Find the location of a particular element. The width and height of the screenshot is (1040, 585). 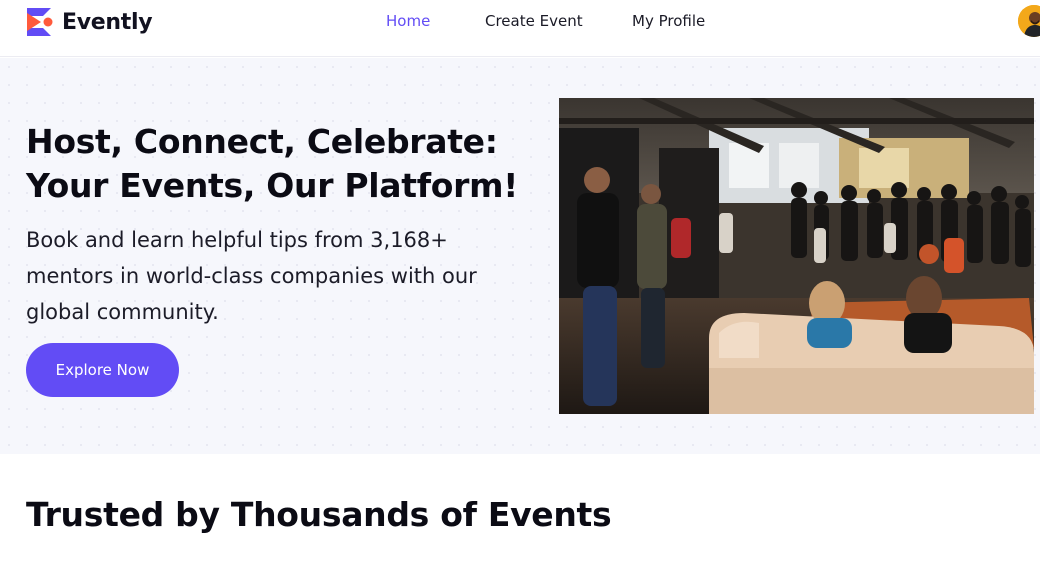

nav-my-profile-link: My Profile is located at coordinates (668, 21).